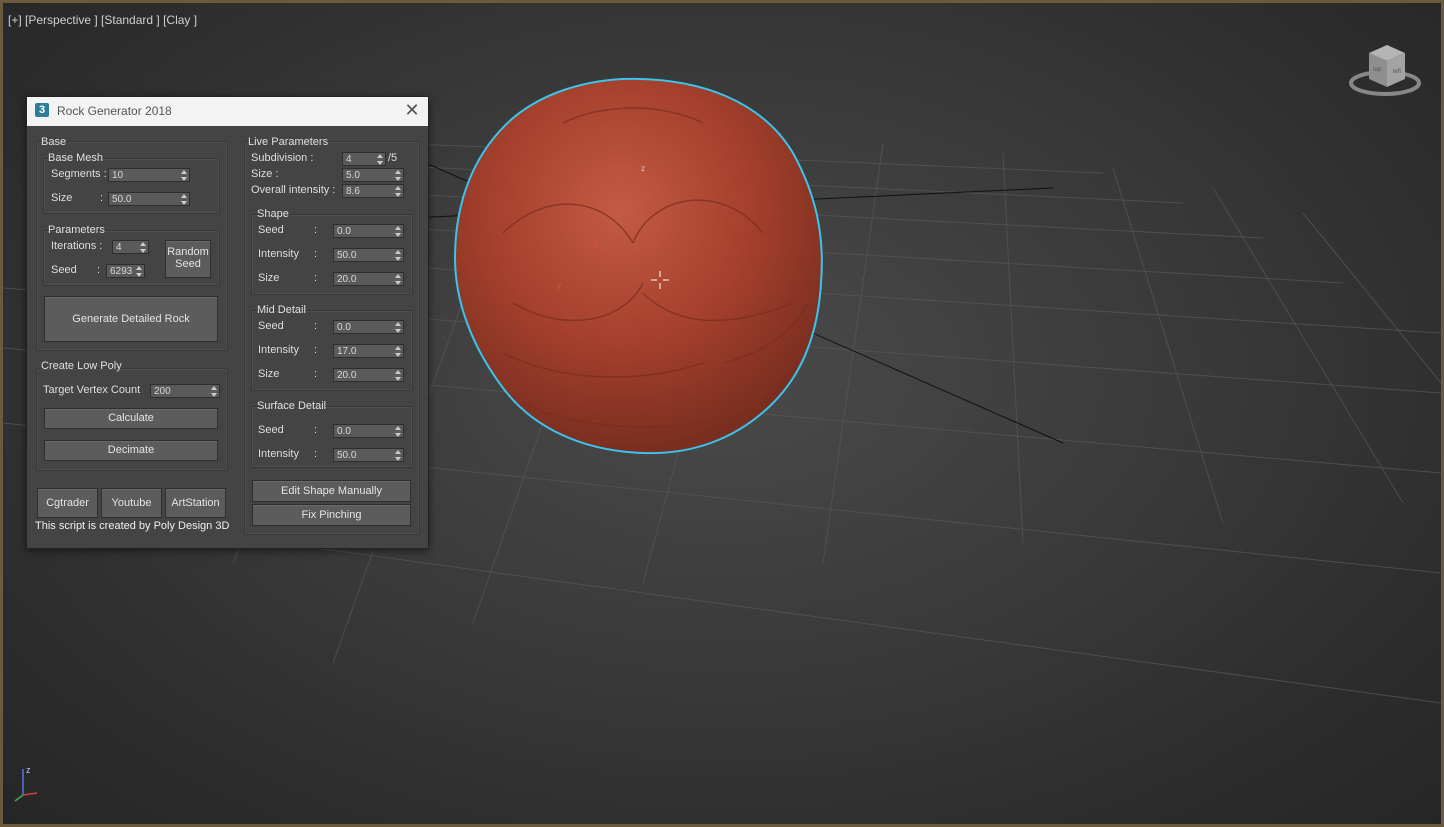  I want to click on viewcube-icon: left top, so click(1385, 73).